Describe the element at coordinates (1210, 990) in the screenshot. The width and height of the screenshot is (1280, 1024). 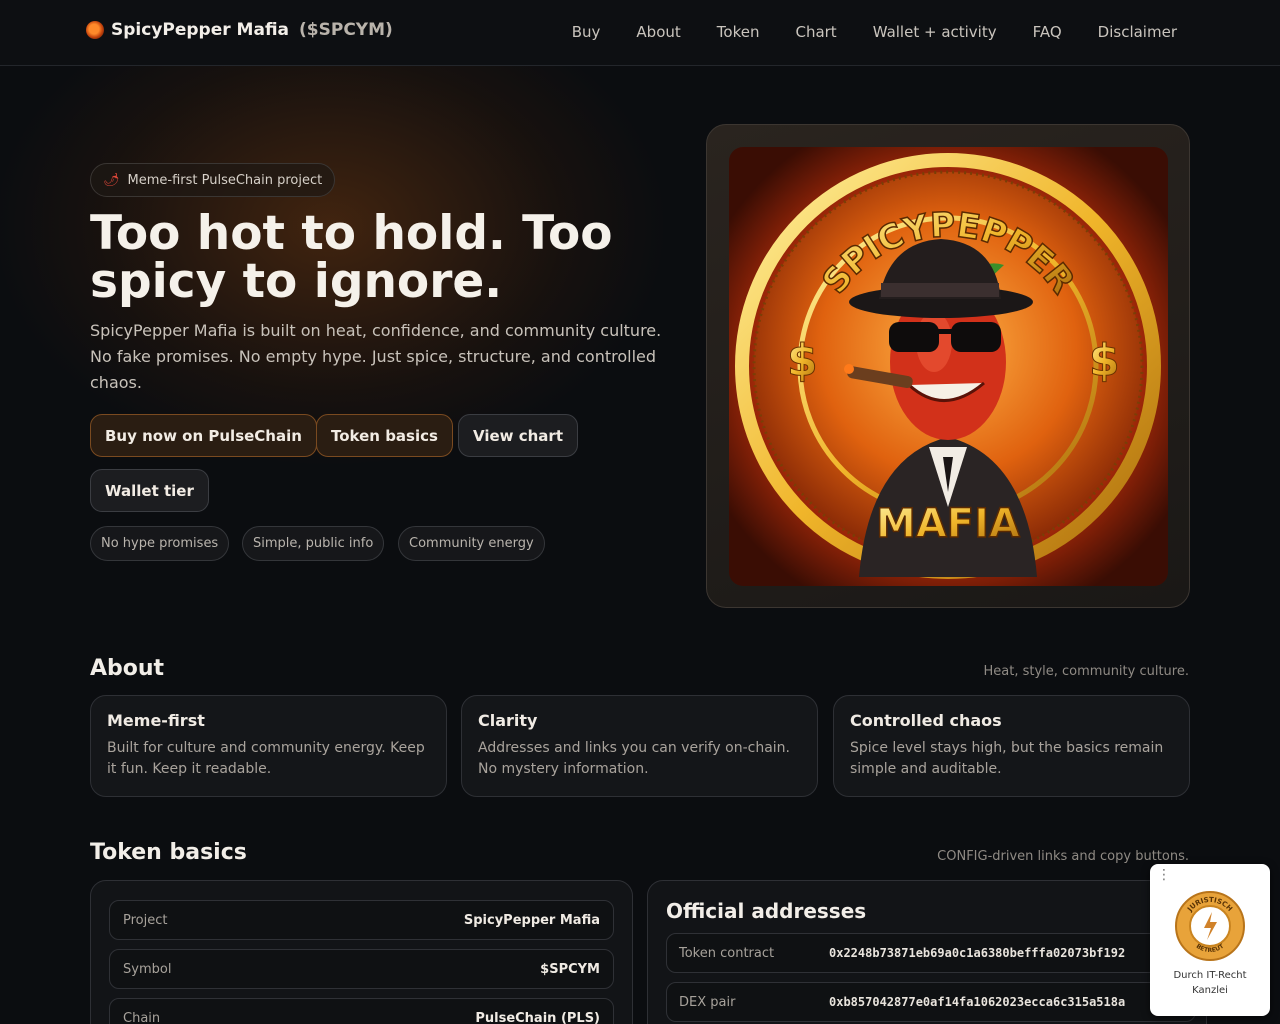
I see `badge-caption-line2: Kanzlei` at that location.